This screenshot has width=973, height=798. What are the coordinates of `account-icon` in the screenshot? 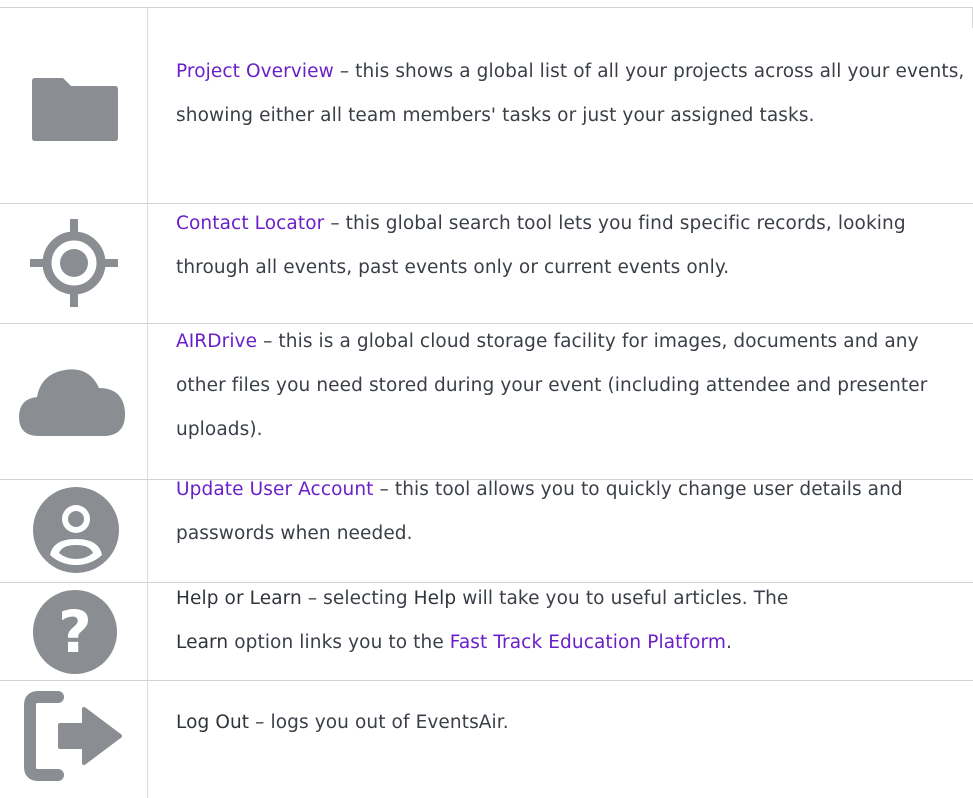 It's located at (76, 530).